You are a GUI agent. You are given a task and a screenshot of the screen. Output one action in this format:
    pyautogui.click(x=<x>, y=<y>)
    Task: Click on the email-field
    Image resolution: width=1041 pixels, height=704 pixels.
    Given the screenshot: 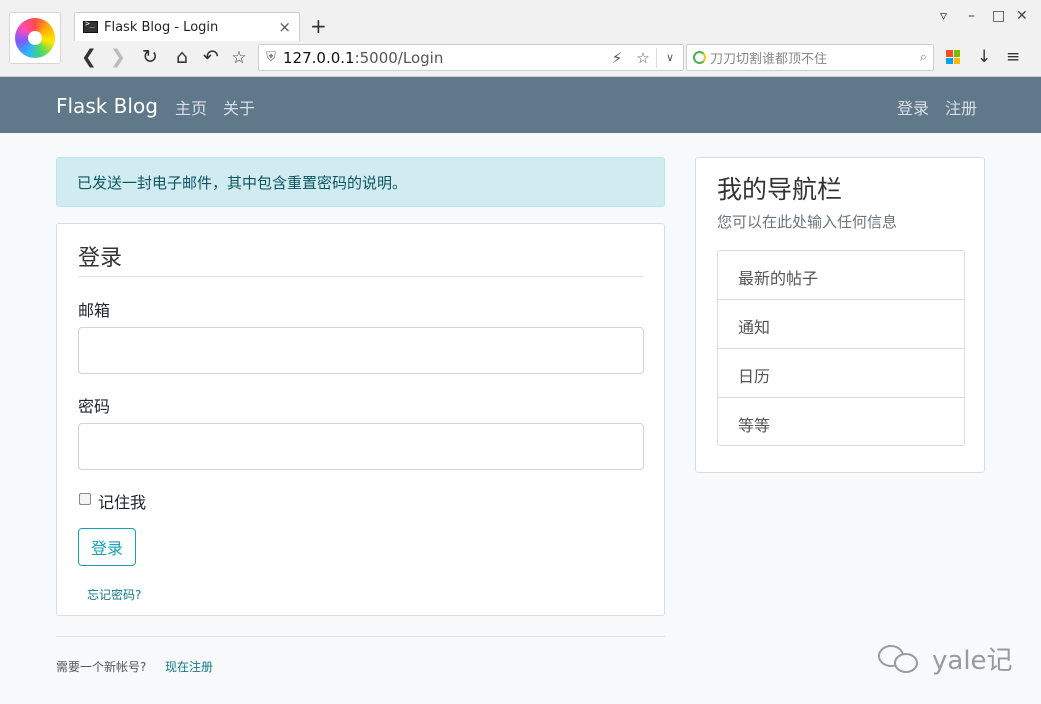 What is the action you would take?
    pyautogui.click(x=361, y=350)
    